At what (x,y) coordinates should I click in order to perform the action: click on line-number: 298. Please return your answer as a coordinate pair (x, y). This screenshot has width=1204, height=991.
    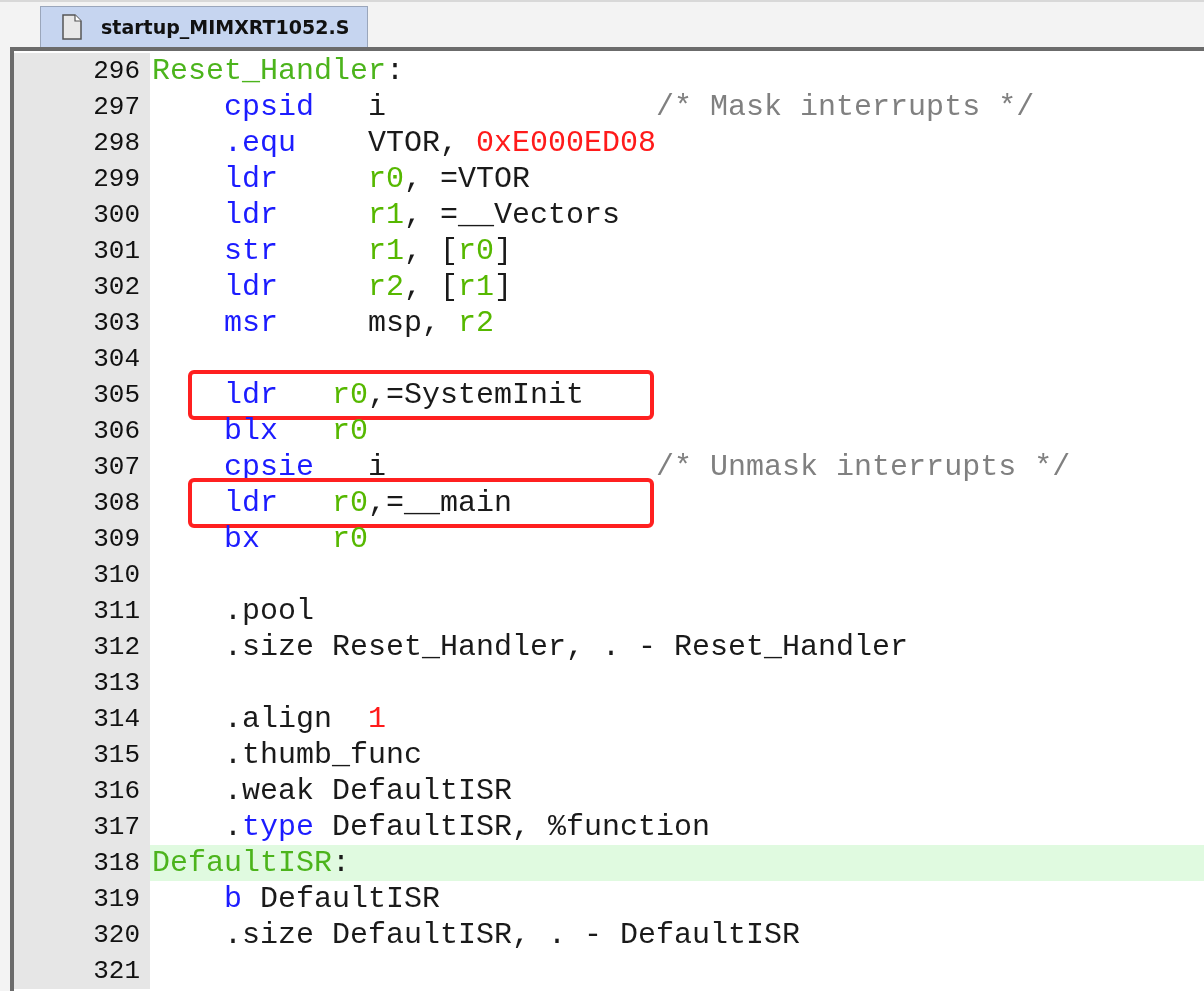
    Looking at the image, I should click on (82, 143).